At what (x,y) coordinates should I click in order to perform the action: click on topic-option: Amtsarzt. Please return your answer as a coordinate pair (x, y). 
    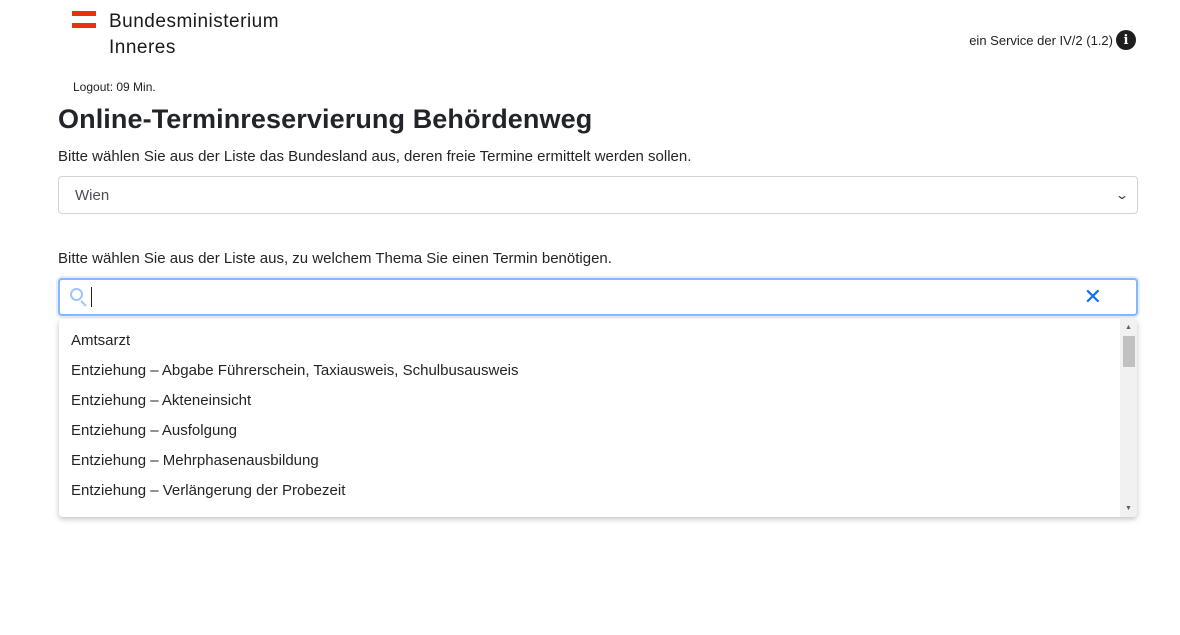
    Looking at the image, I should click on (598, 346).